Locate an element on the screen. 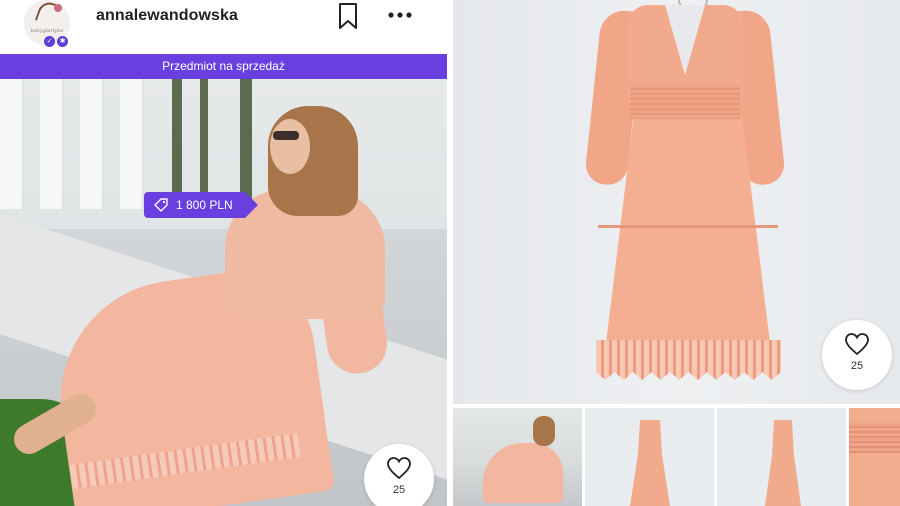 This screenshot has height=506, width=900. thumbnail-strip is located at coordinates (676, 457).